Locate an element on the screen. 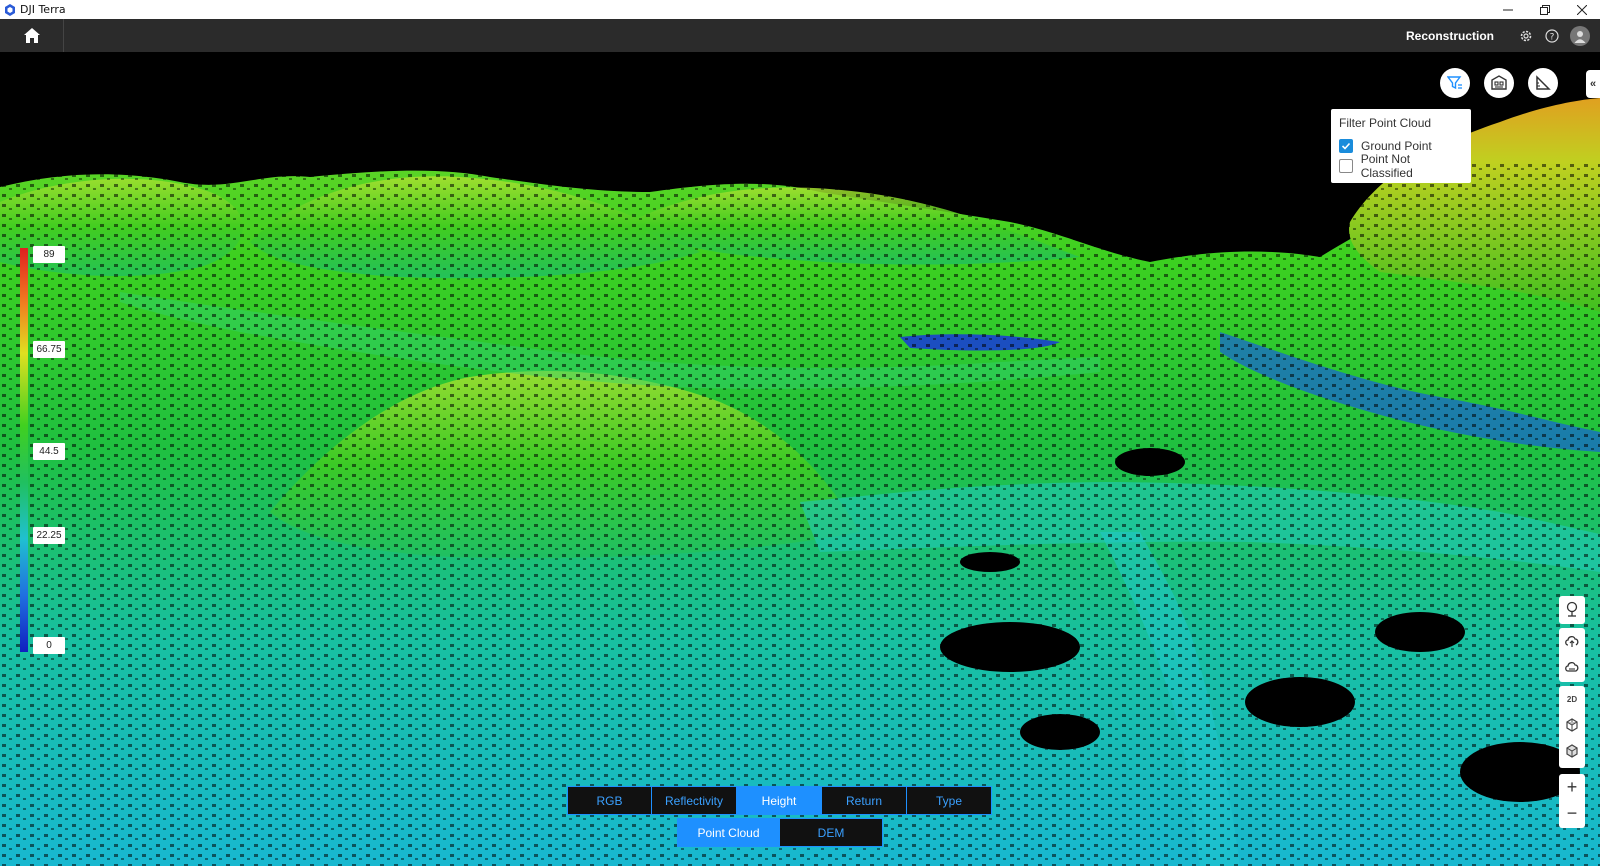 Image resolution: width=1600 pixels, height=866 pixels. building-button is located at coordinates (1499, 83).